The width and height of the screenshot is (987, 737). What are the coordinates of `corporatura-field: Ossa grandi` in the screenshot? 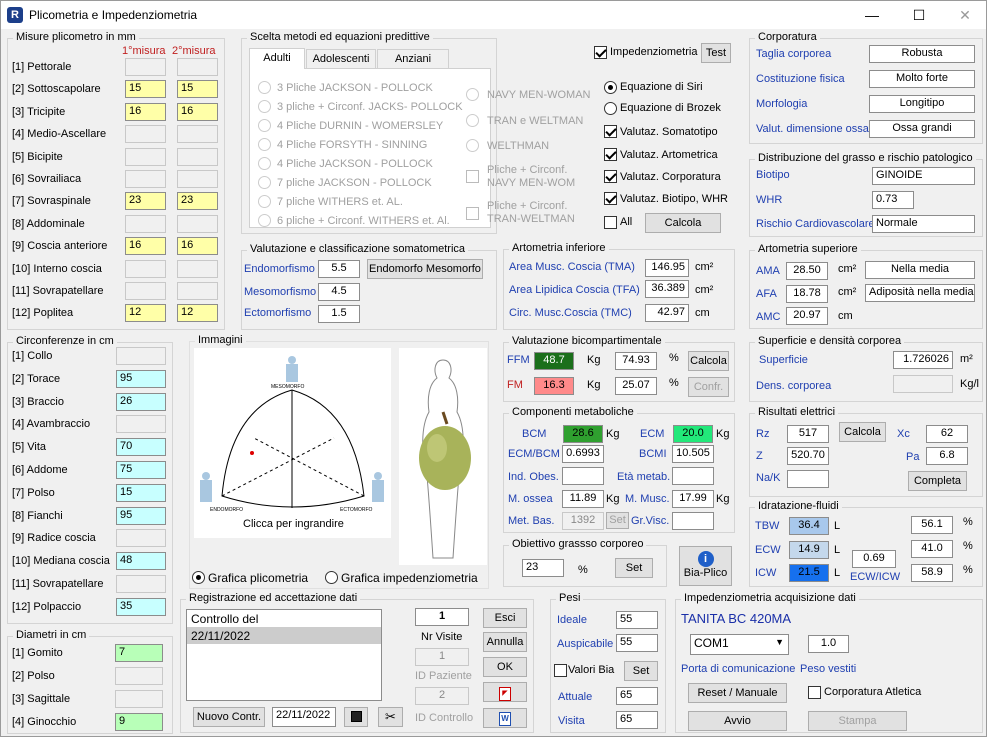 It's located at (922, 129).